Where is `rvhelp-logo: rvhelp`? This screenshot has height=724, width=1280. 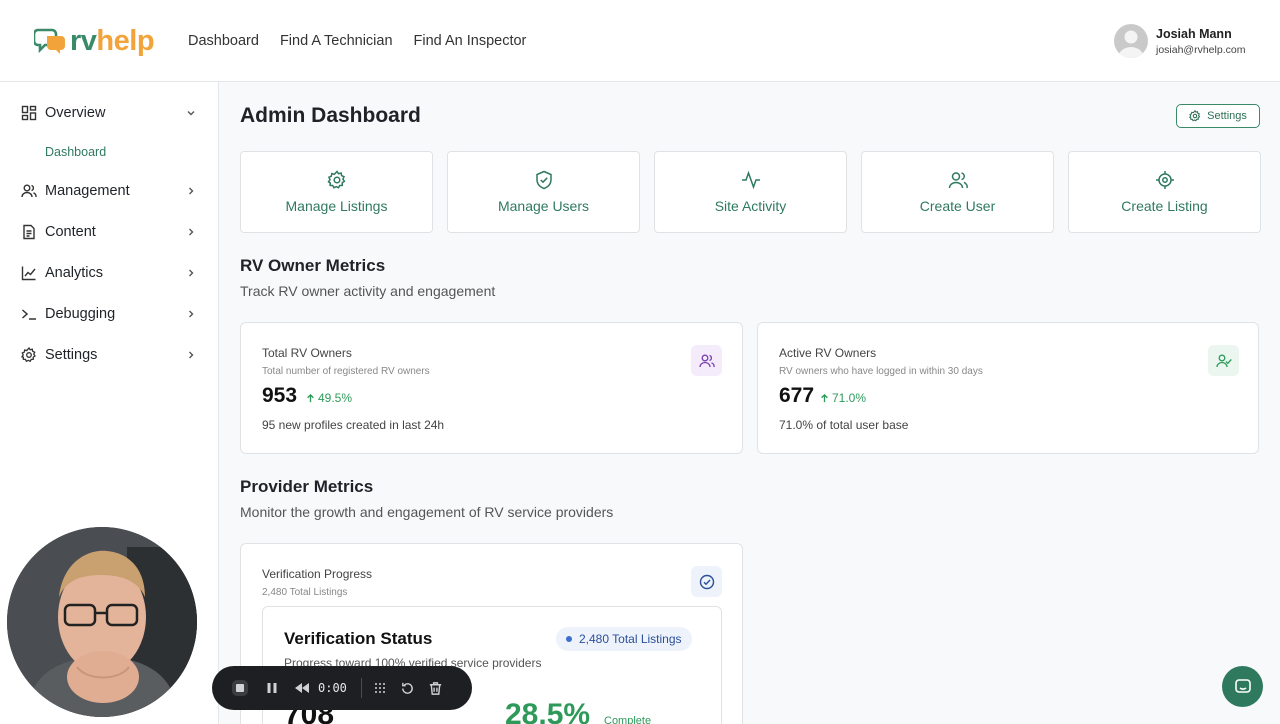
rvhelp-logo: rvhelp is located at coordinates (94, 41).